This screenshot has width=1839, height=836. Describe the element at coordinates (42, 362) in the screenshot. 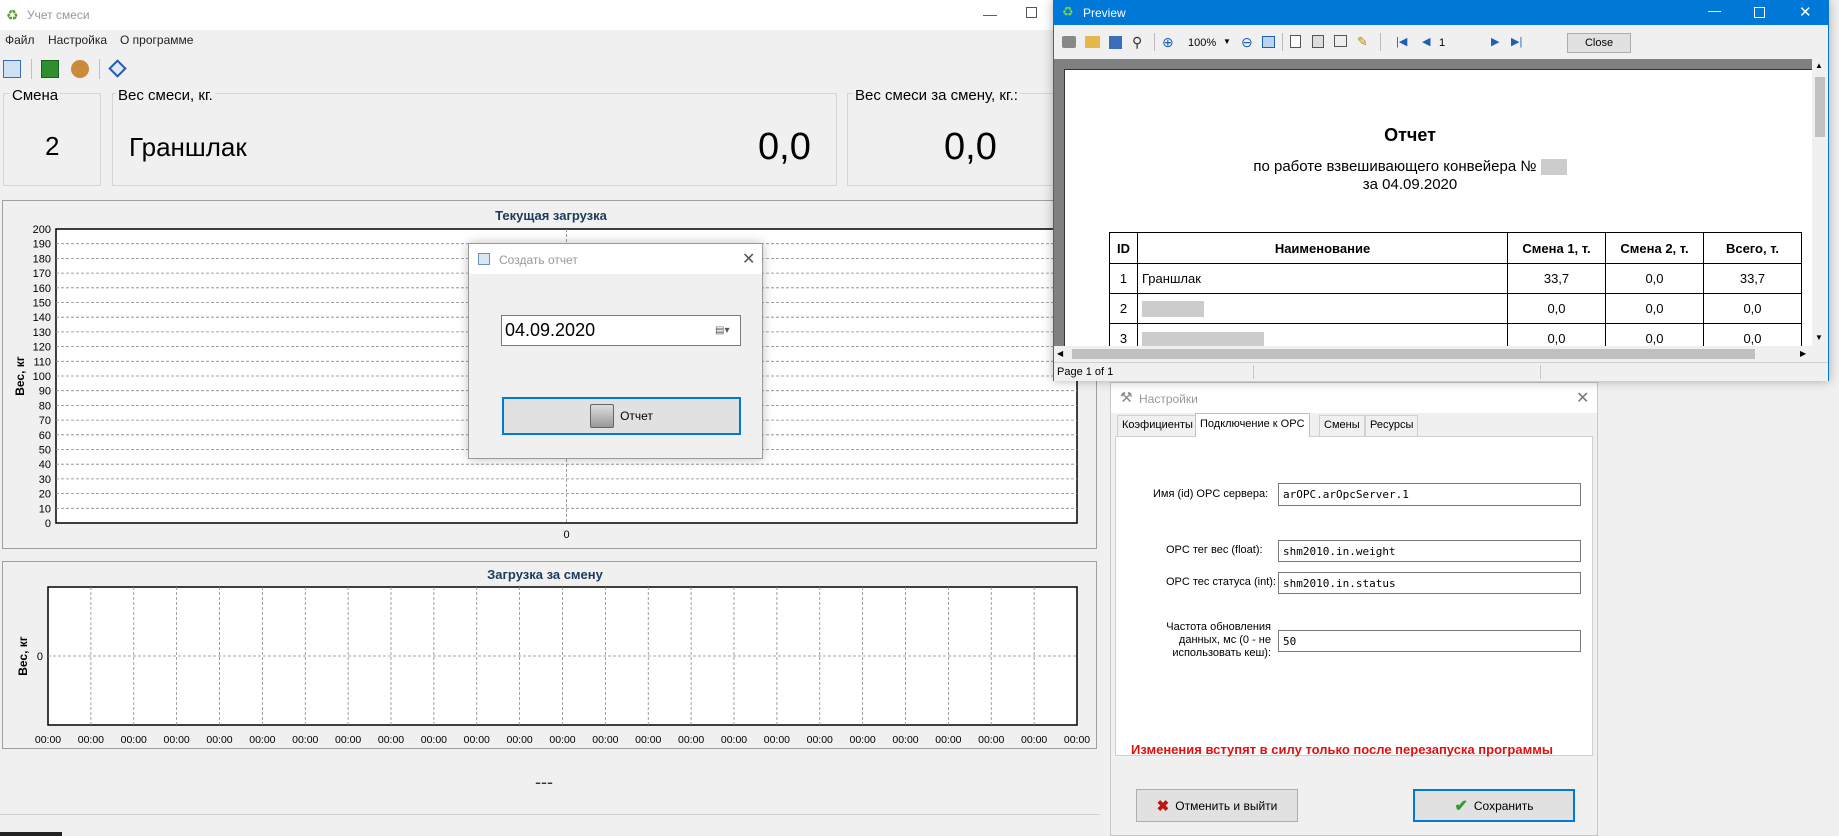

I see `y-tick-label: 110` at that location.